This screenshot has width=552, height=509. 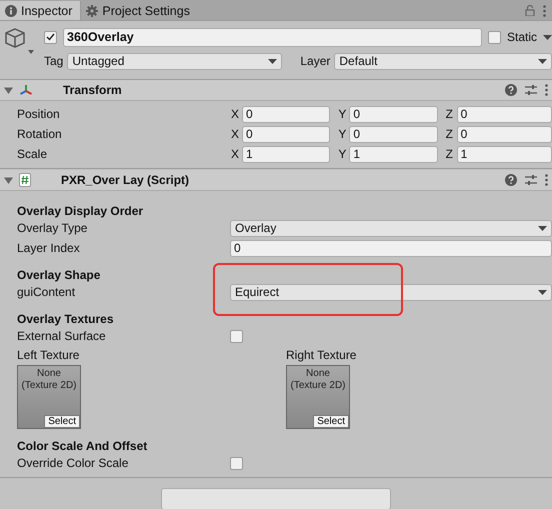 I want to click on field-label: Layer, so click(x=315, y=61).